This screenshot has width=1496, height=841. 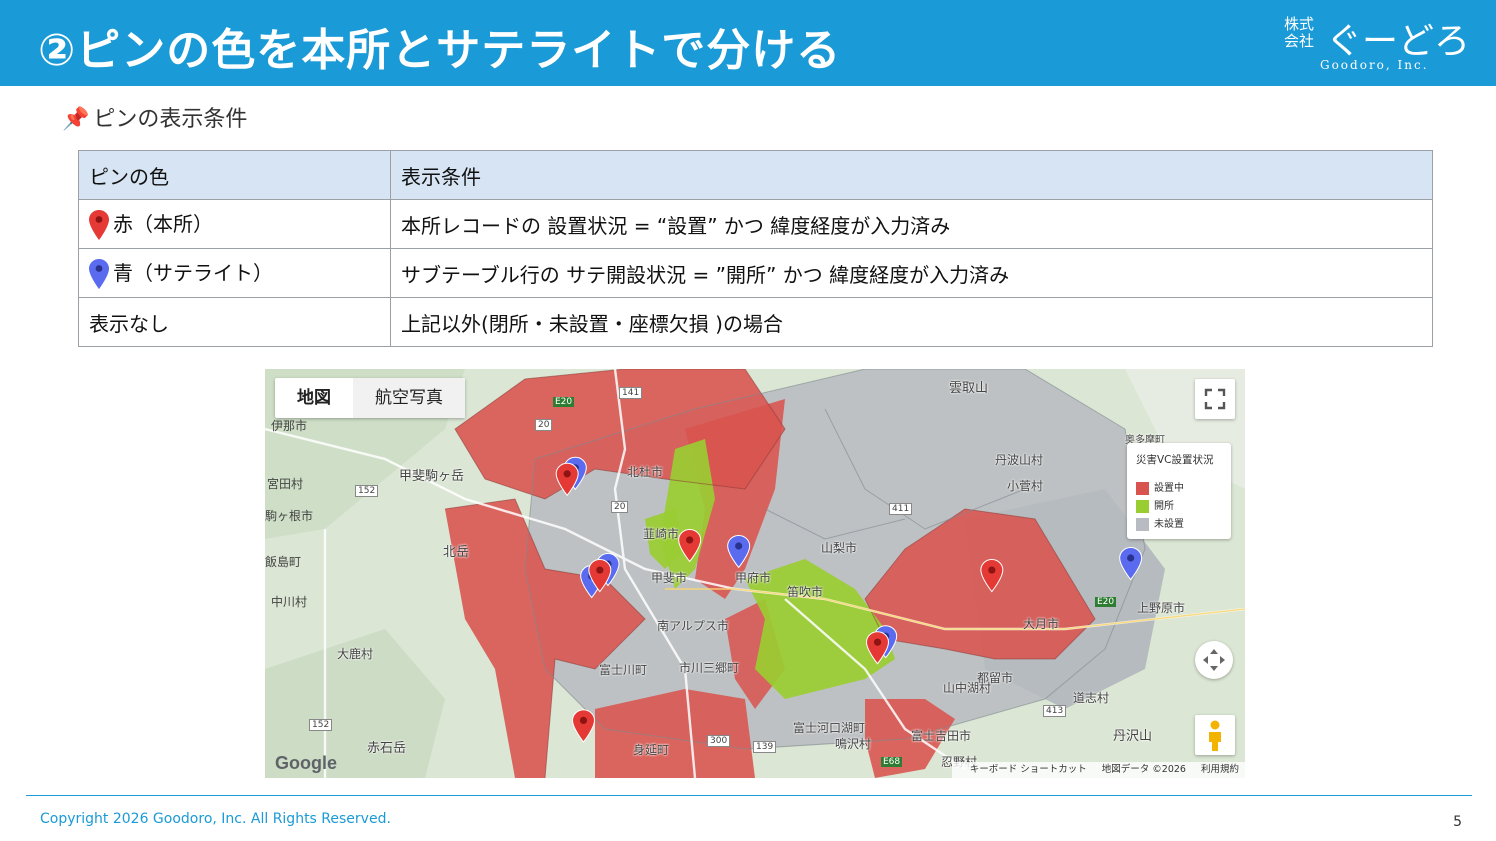 What do you see at coordinates (1028, 769) in the screenshot?
I see `keyboard-shortcut-link: キーボード ショートカット` at bounding box center [1028, 769].